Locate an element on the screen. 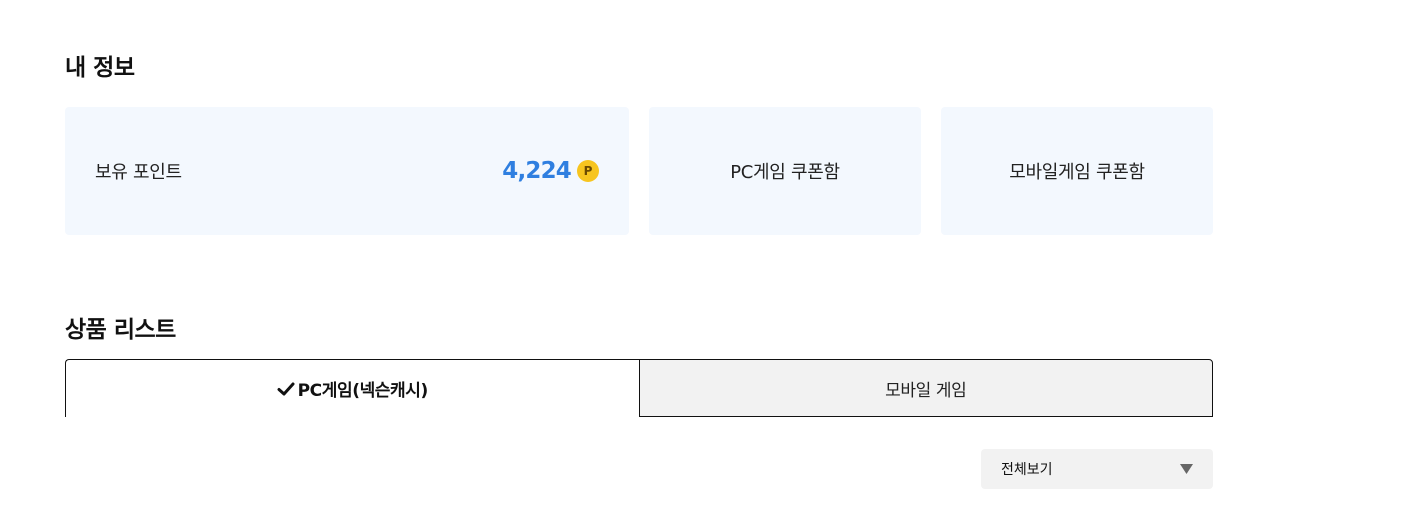 This screenshot has width=1406, height=508. points-card: 보유 포인트 4,224 P is located at coordinates (347, 171).